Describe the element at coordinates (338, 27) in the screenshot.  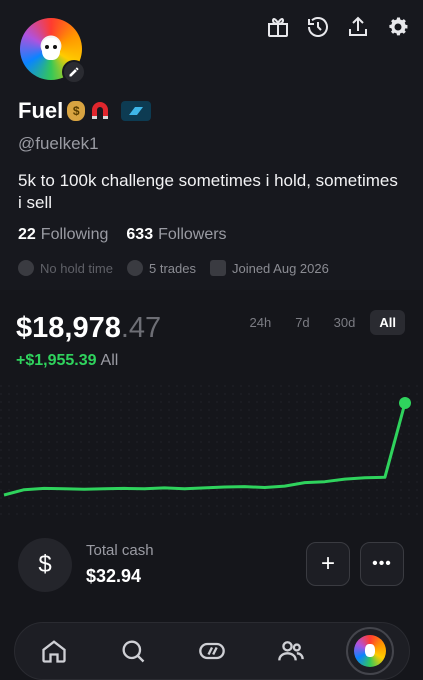
I see `top-toolbar` at that location.